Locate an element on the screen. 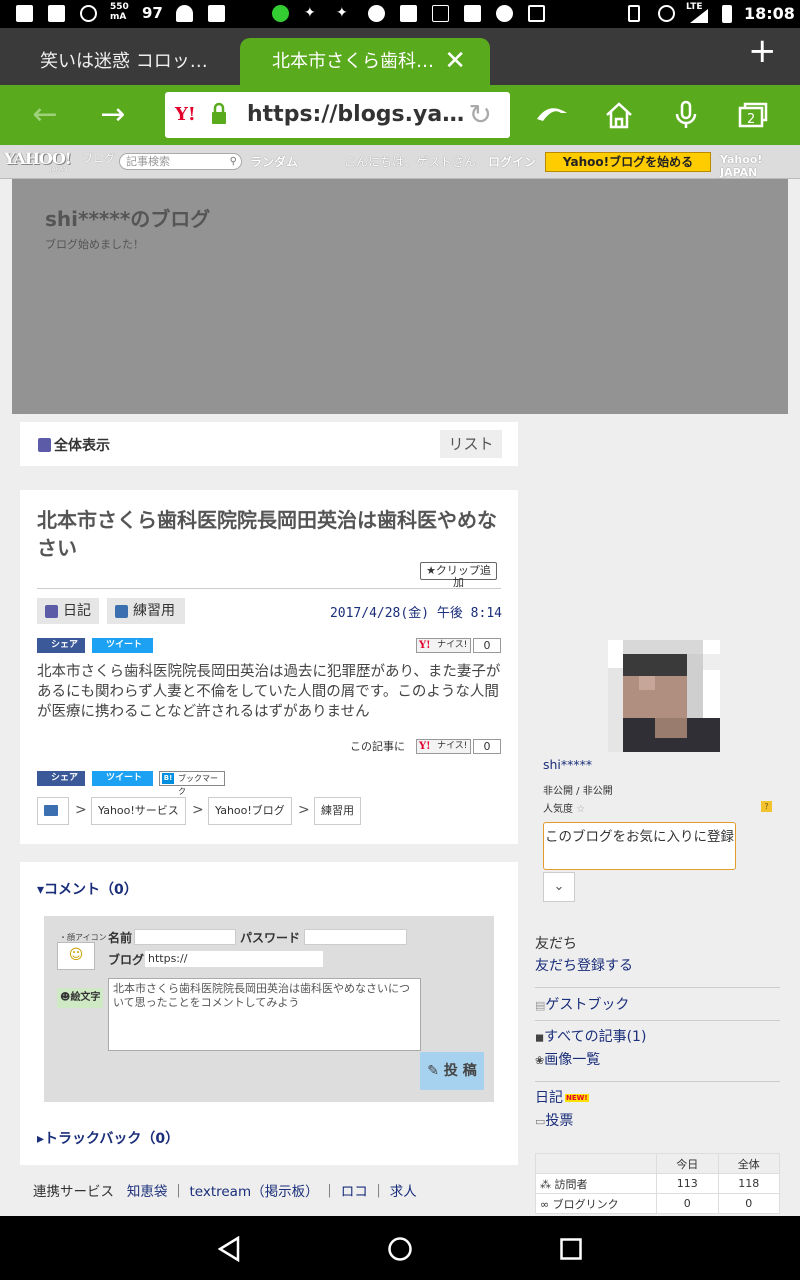 Image resolution: width=800 pixels, height=1280 pixels. tag-diary: 日記 is located at coordinates (68, 611).